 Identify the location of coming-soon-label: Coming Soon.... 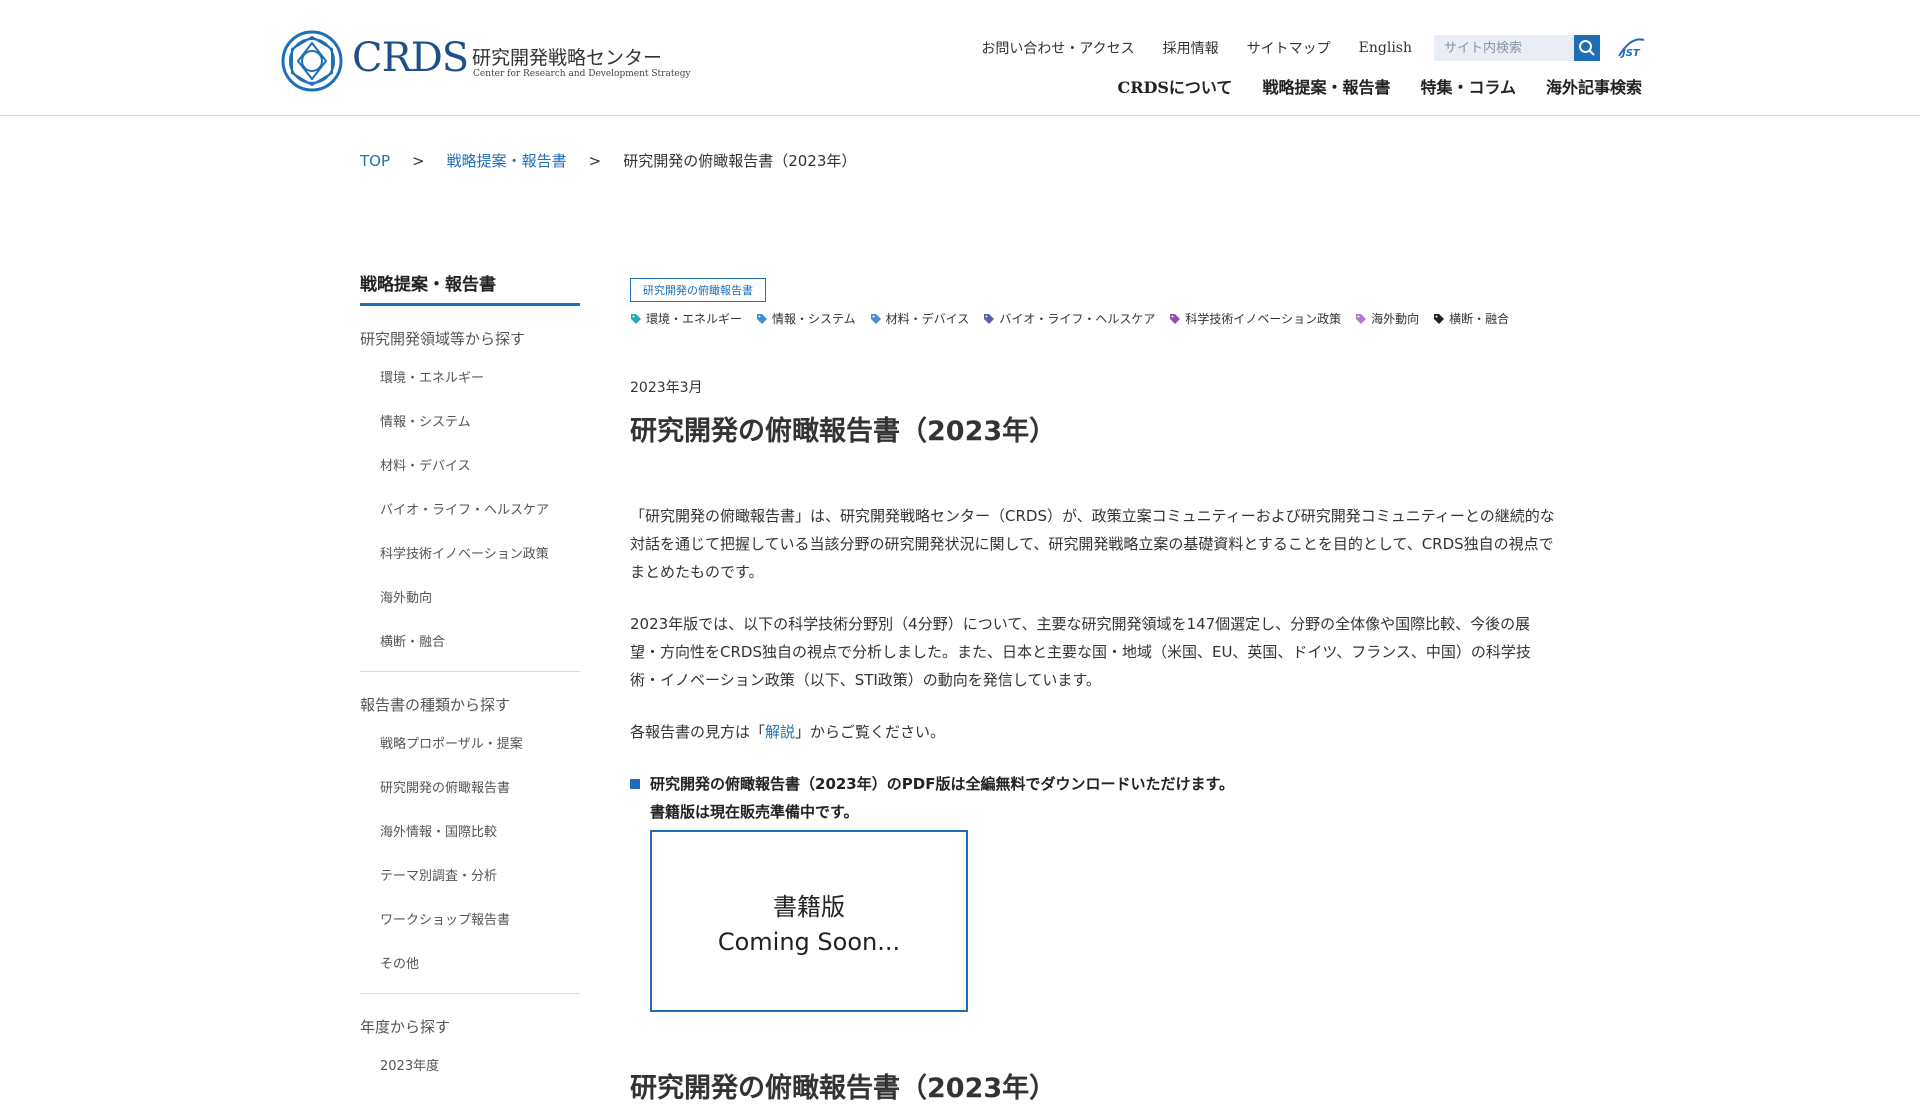
(809, 941).